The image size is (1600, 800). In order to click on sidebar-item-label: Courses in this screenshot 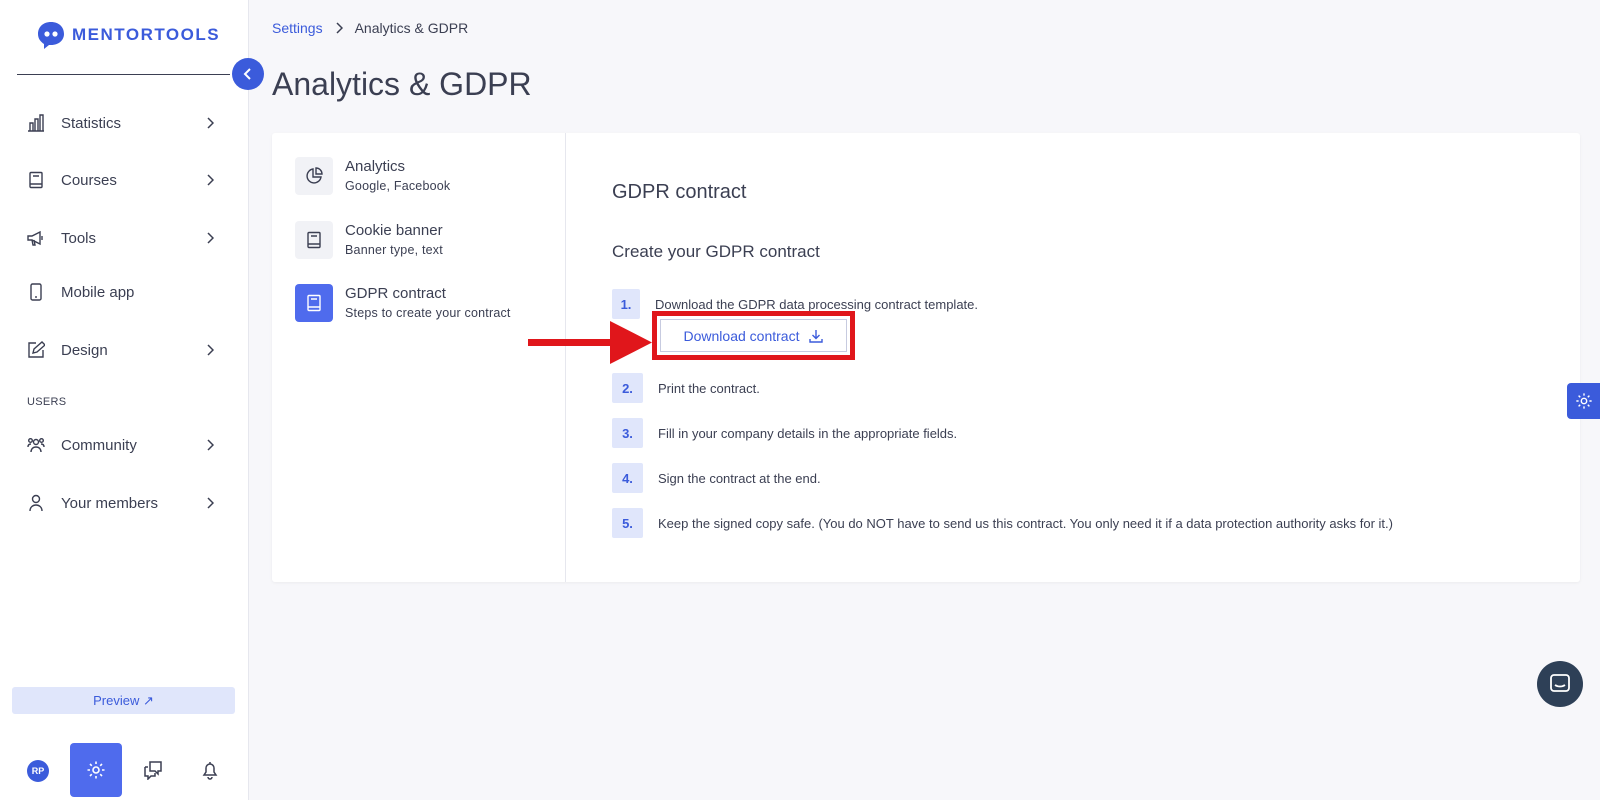, I will do `click(89, 180)`.